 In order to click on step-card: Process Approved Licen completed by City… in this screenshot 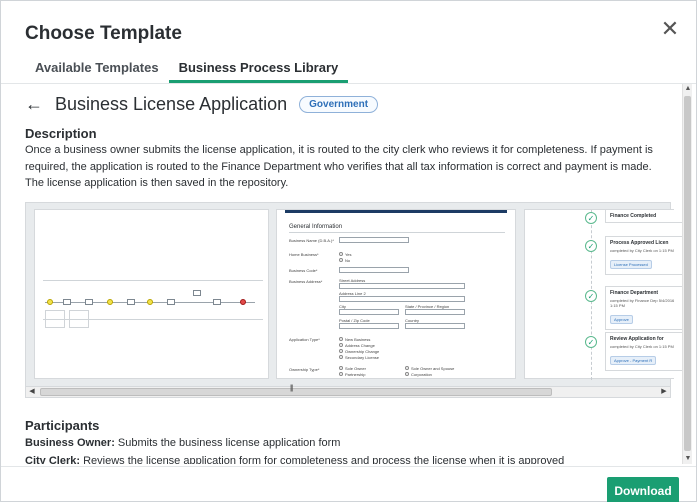, I will do `click(643, 255)`.